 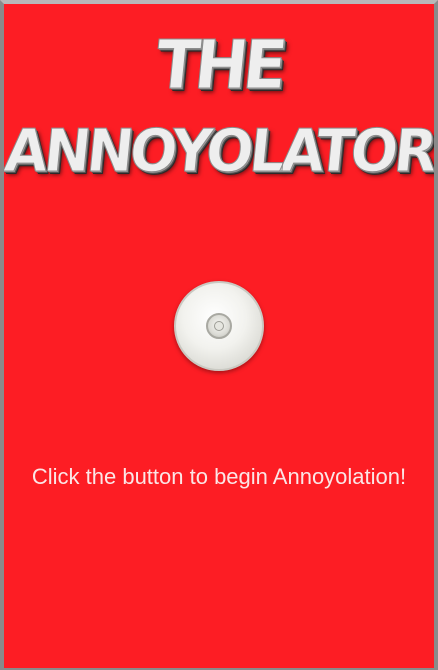 I want to click on annoy-button, so click(x=219, y=326).